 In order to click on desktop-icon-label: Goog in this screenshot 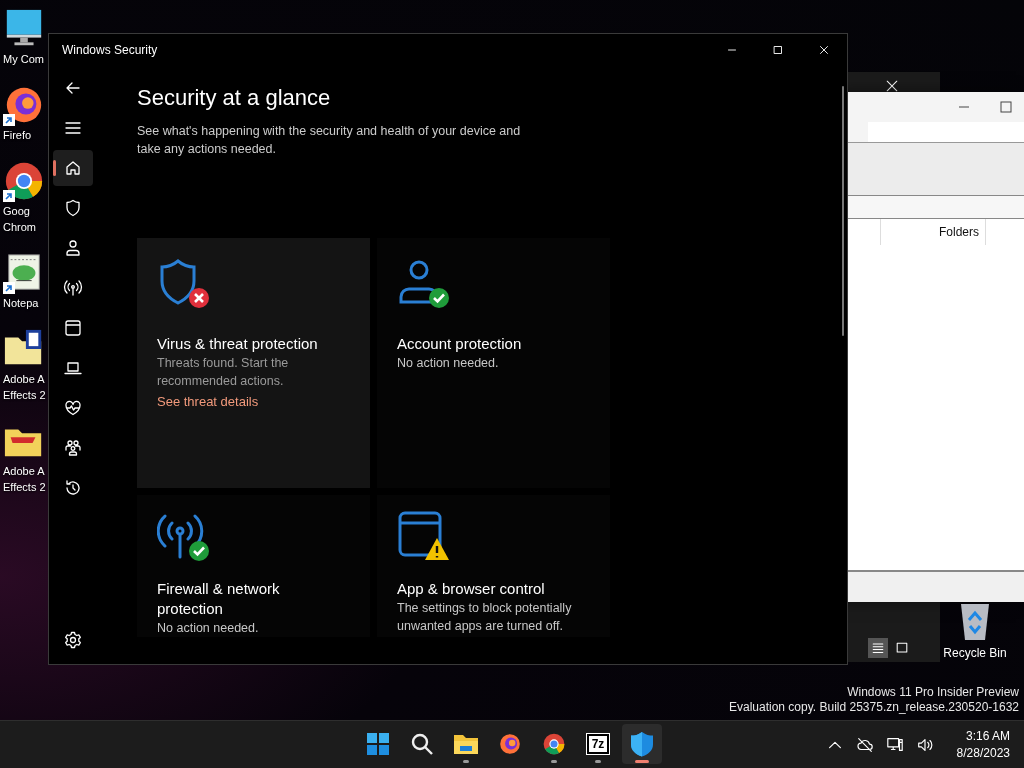, I will do `click(16, 211)`.